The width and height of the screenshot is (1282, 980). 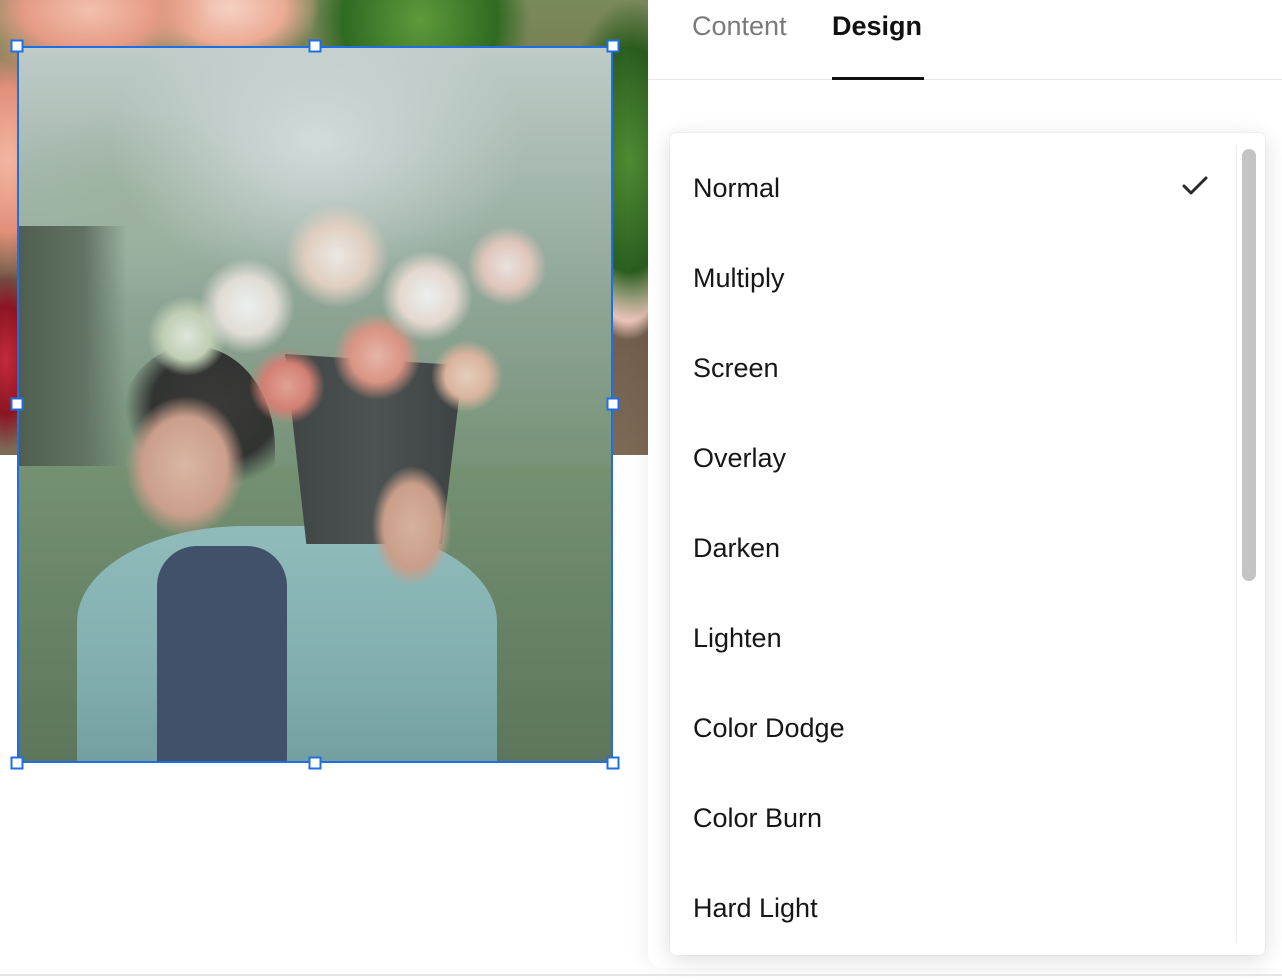 I want to click on blend-option-darken: Darken, so click(x=953, y=538).